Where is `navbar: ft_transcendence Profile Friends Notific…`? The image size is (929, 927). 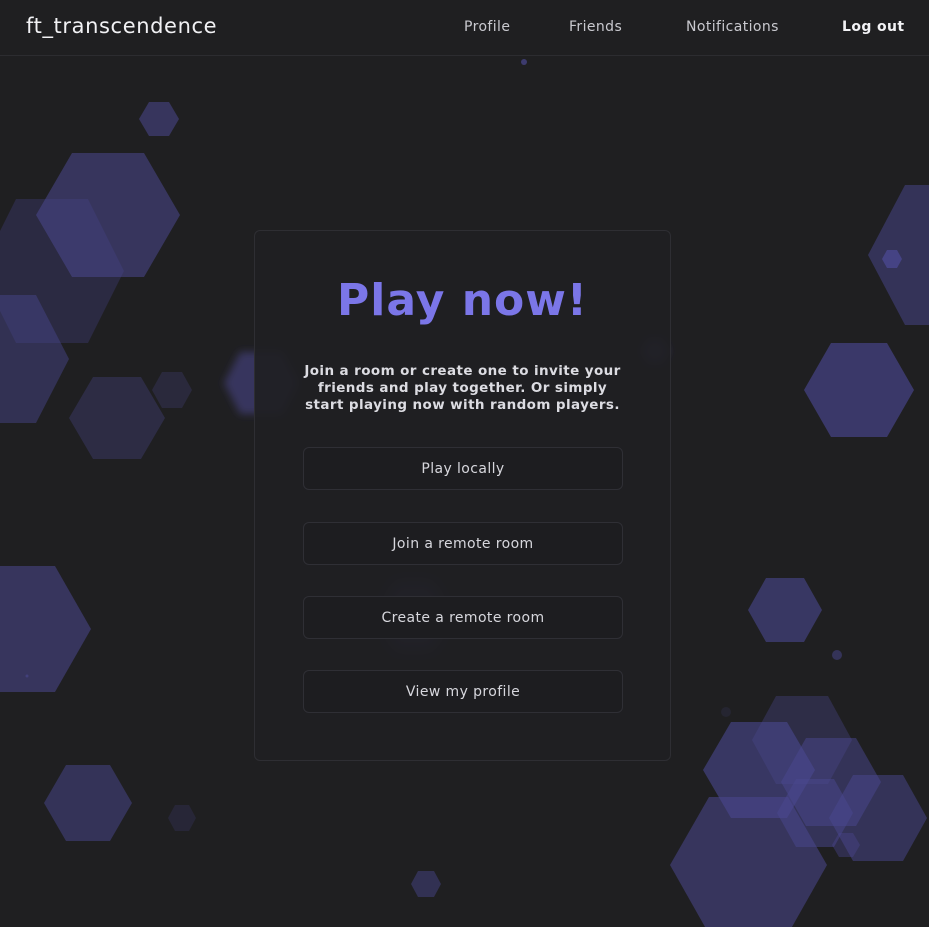
navbar: ft_transcendence Profile Friends Notific… is located at coordinates (464, 28).